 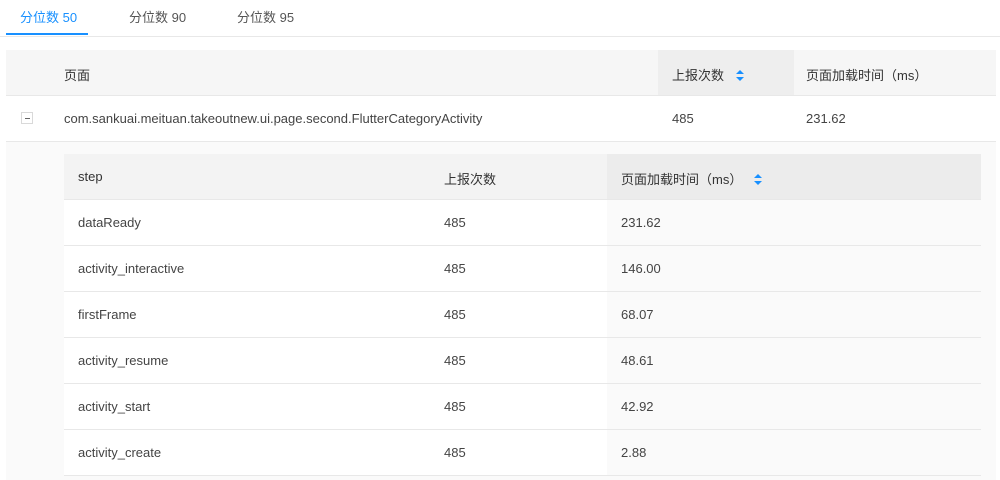 I want to click on step-name: activity_create, so click(x=120, y=452).